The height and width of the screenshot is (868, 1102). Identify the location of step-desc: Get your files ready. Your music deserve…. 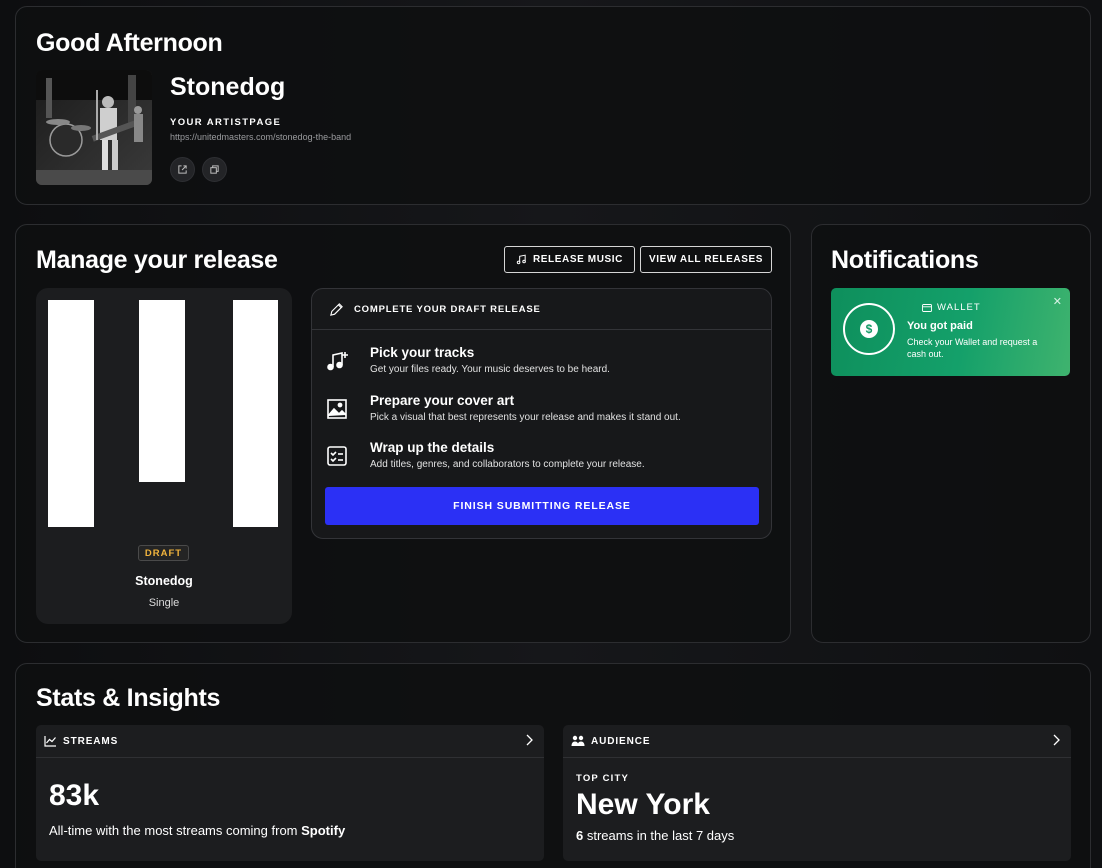
(490, 369).